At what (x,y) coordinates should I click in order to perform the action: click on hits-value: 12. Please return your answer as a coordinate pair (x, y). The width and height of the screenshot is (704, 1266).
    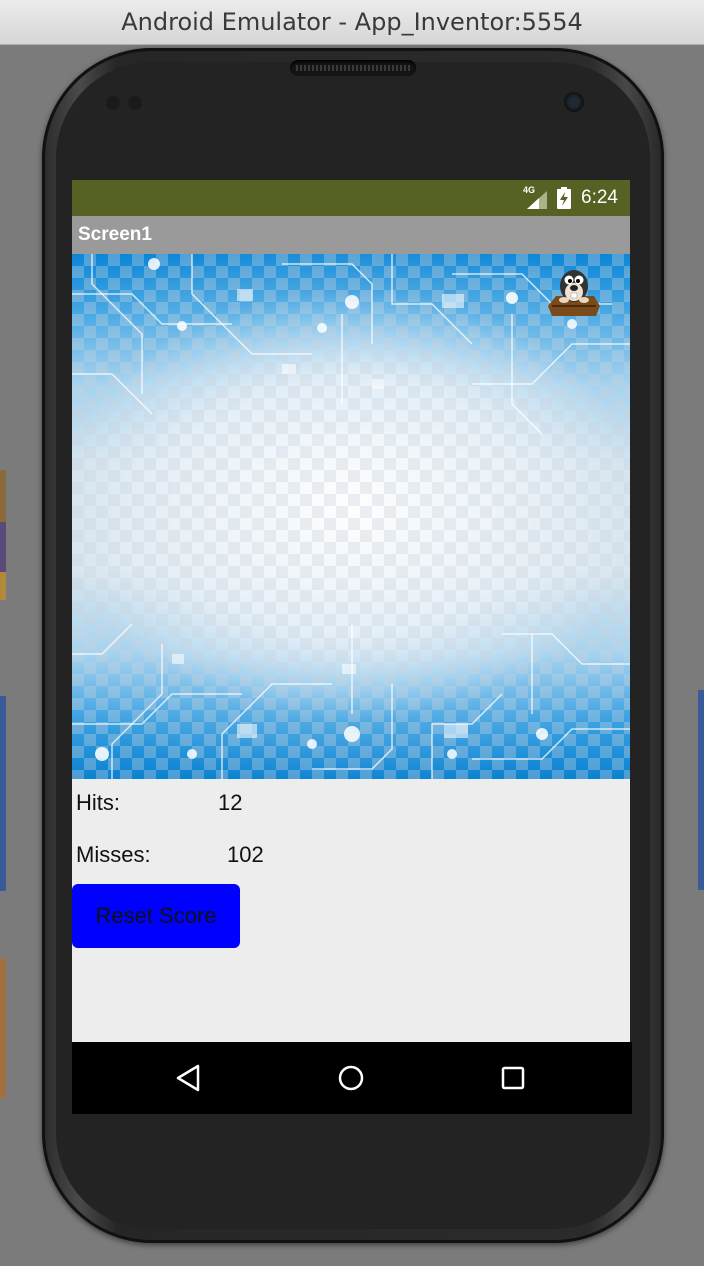
    Looking at the image, I should click on (230, 802).